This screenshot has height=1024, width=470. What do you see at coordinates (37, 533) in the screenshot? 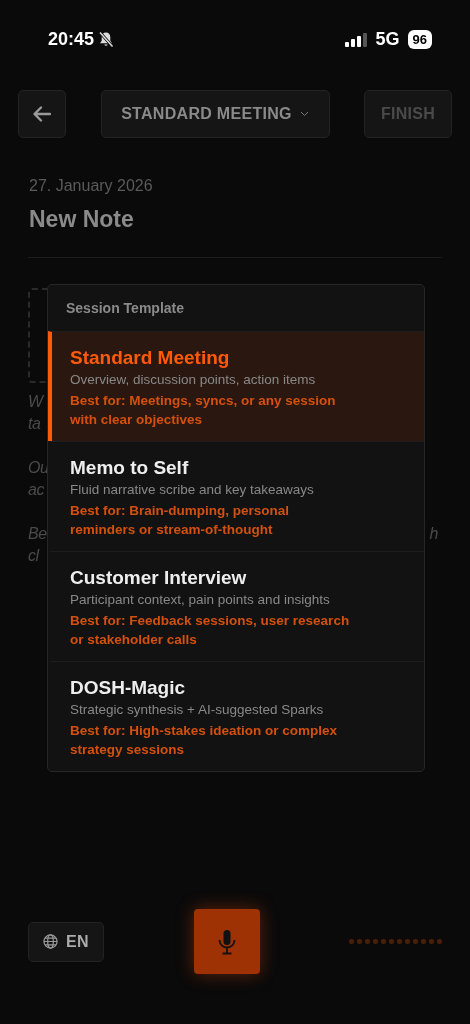
I see `placeholder-text: Be` at bounding box center [37, 533].